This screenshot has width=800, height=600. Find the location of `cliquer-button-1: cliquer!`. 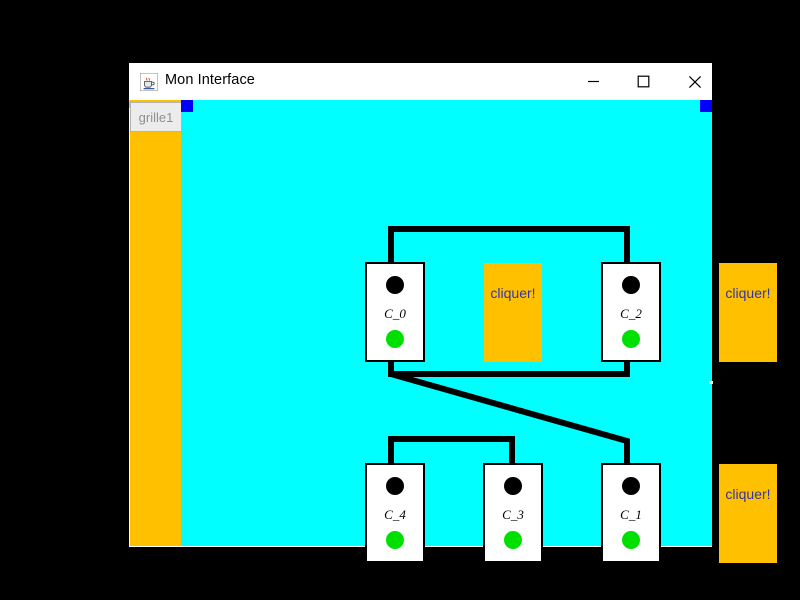

cliquer-button-1: cliquer! is located at coordinates (513, 312).